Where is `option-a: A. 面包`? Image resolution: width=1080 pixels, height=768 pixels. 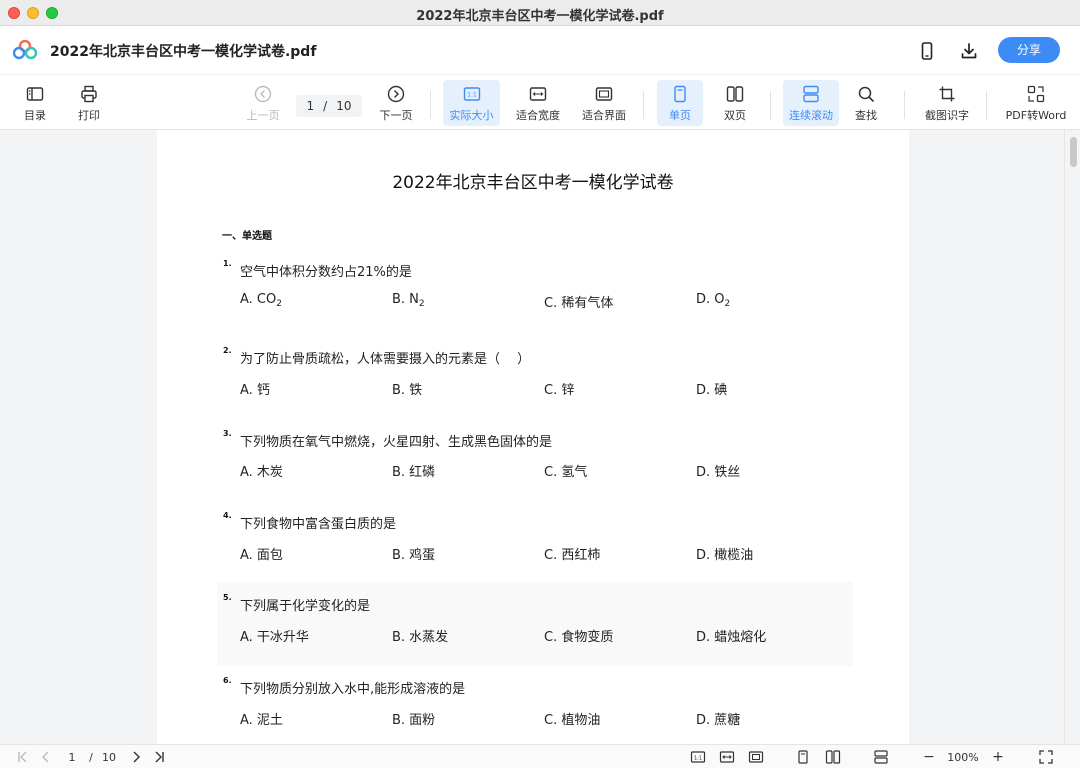
option-a: A. 面包 is located at coordinates (261, 555).